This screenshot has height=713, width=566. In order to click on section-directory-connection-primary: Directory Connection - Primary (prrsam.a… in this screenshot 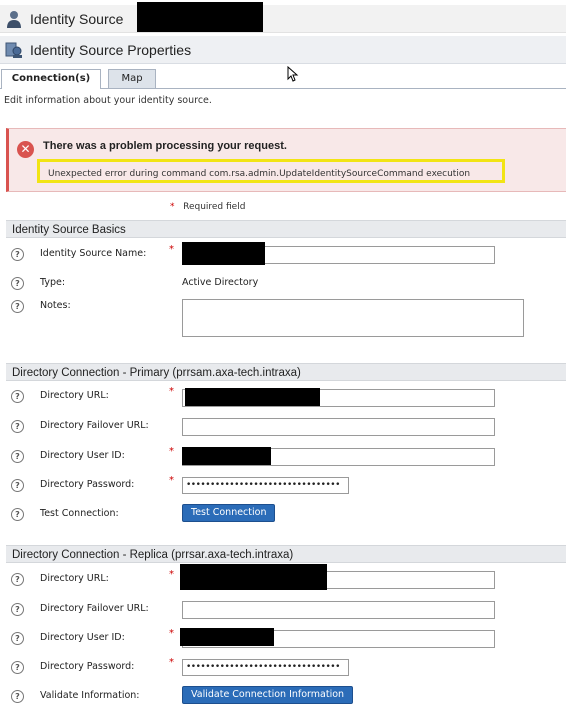, I will do `click(286, 372)`.